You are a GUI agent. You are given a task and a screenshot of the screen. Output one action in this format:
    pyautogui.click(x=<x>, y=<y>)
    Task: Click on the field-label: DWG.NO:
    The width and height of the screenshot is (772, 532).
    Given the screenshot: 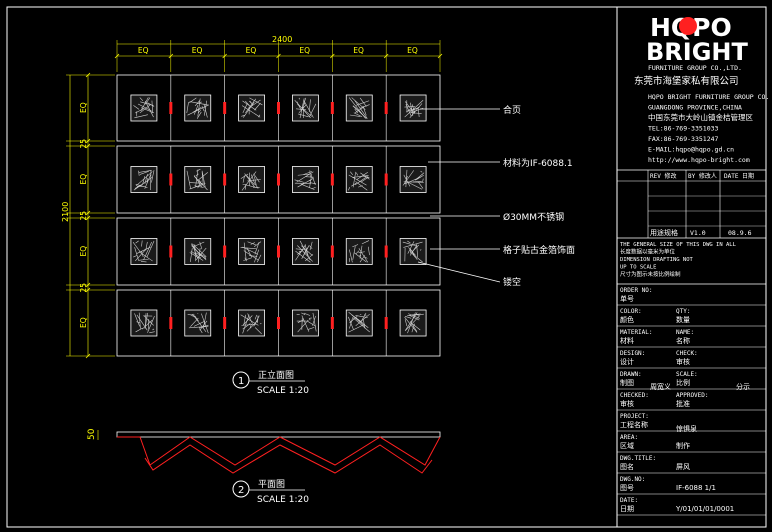 What is the action you would take?
    pyautogui.click(x=632, y=479)
    